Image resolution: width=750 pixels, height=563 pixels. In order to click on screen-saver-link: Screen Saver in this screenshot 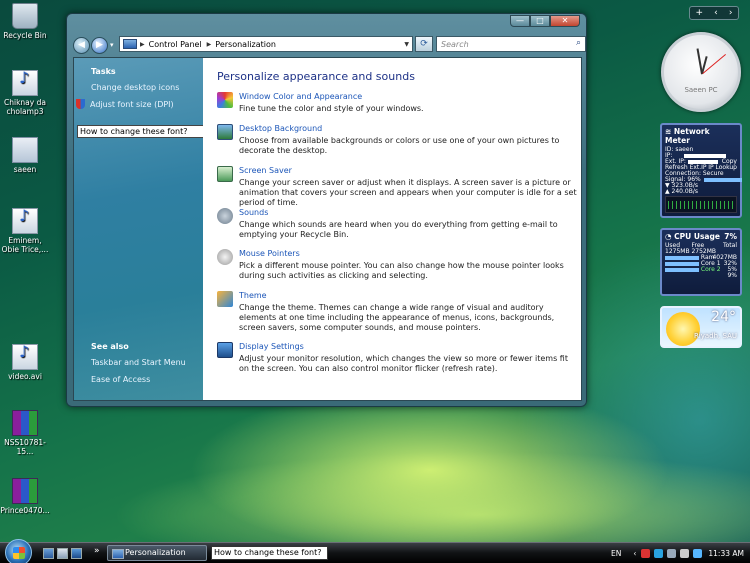, I will do `click(265, 170)`.